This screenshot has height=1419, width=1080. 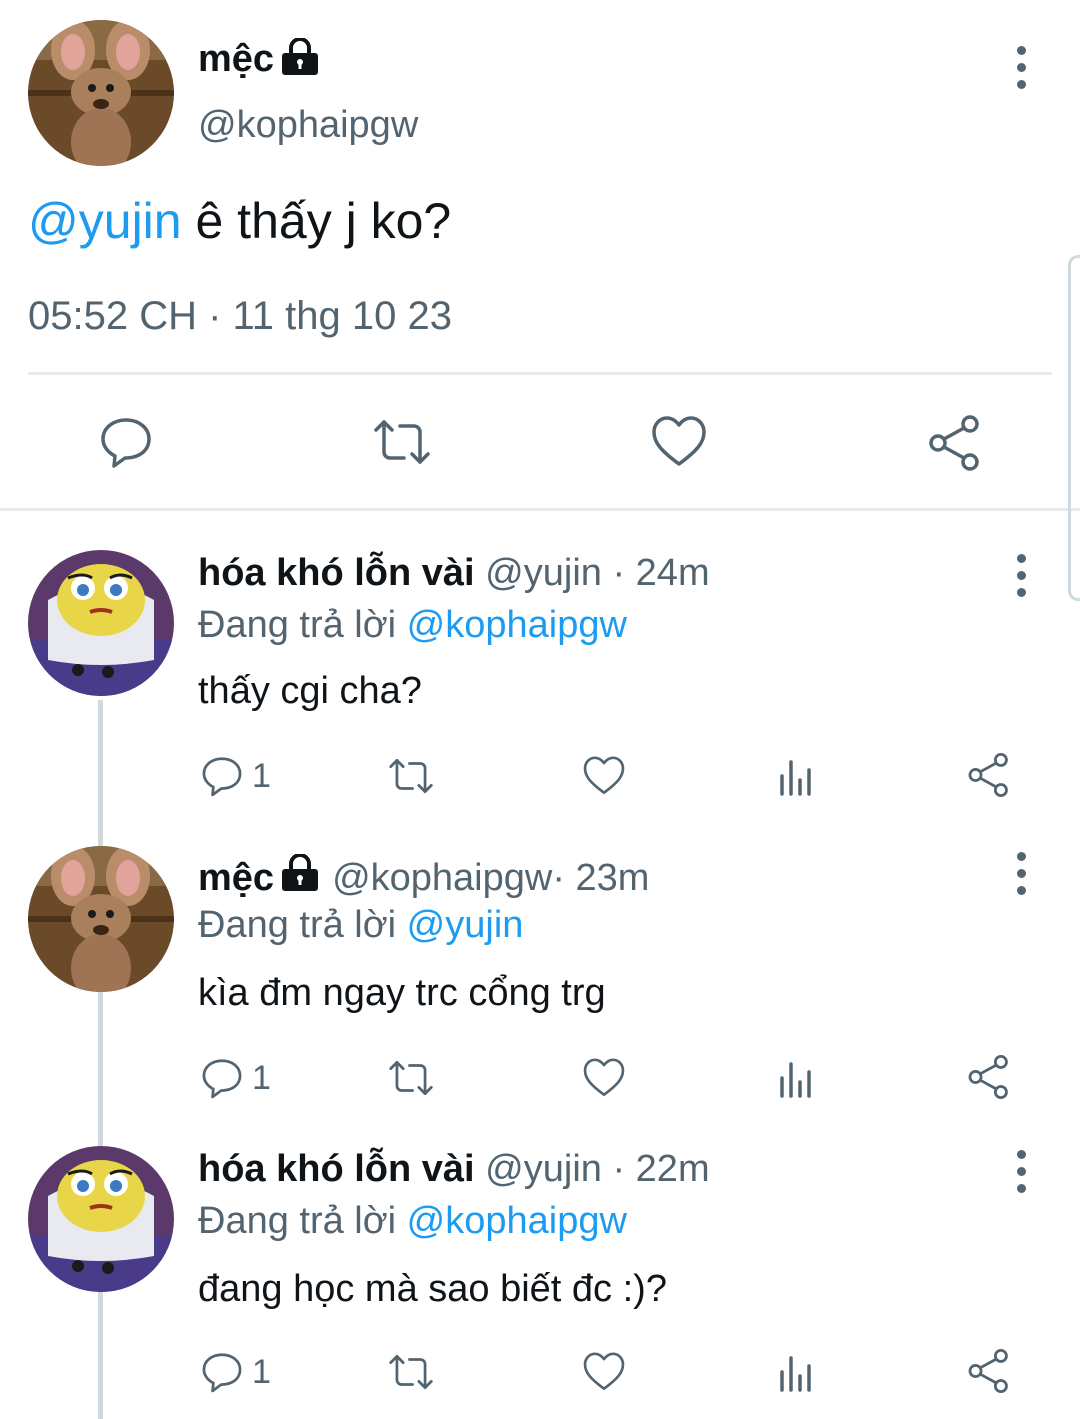 I want to click on scrollbar, so click(x=1074, y=428).